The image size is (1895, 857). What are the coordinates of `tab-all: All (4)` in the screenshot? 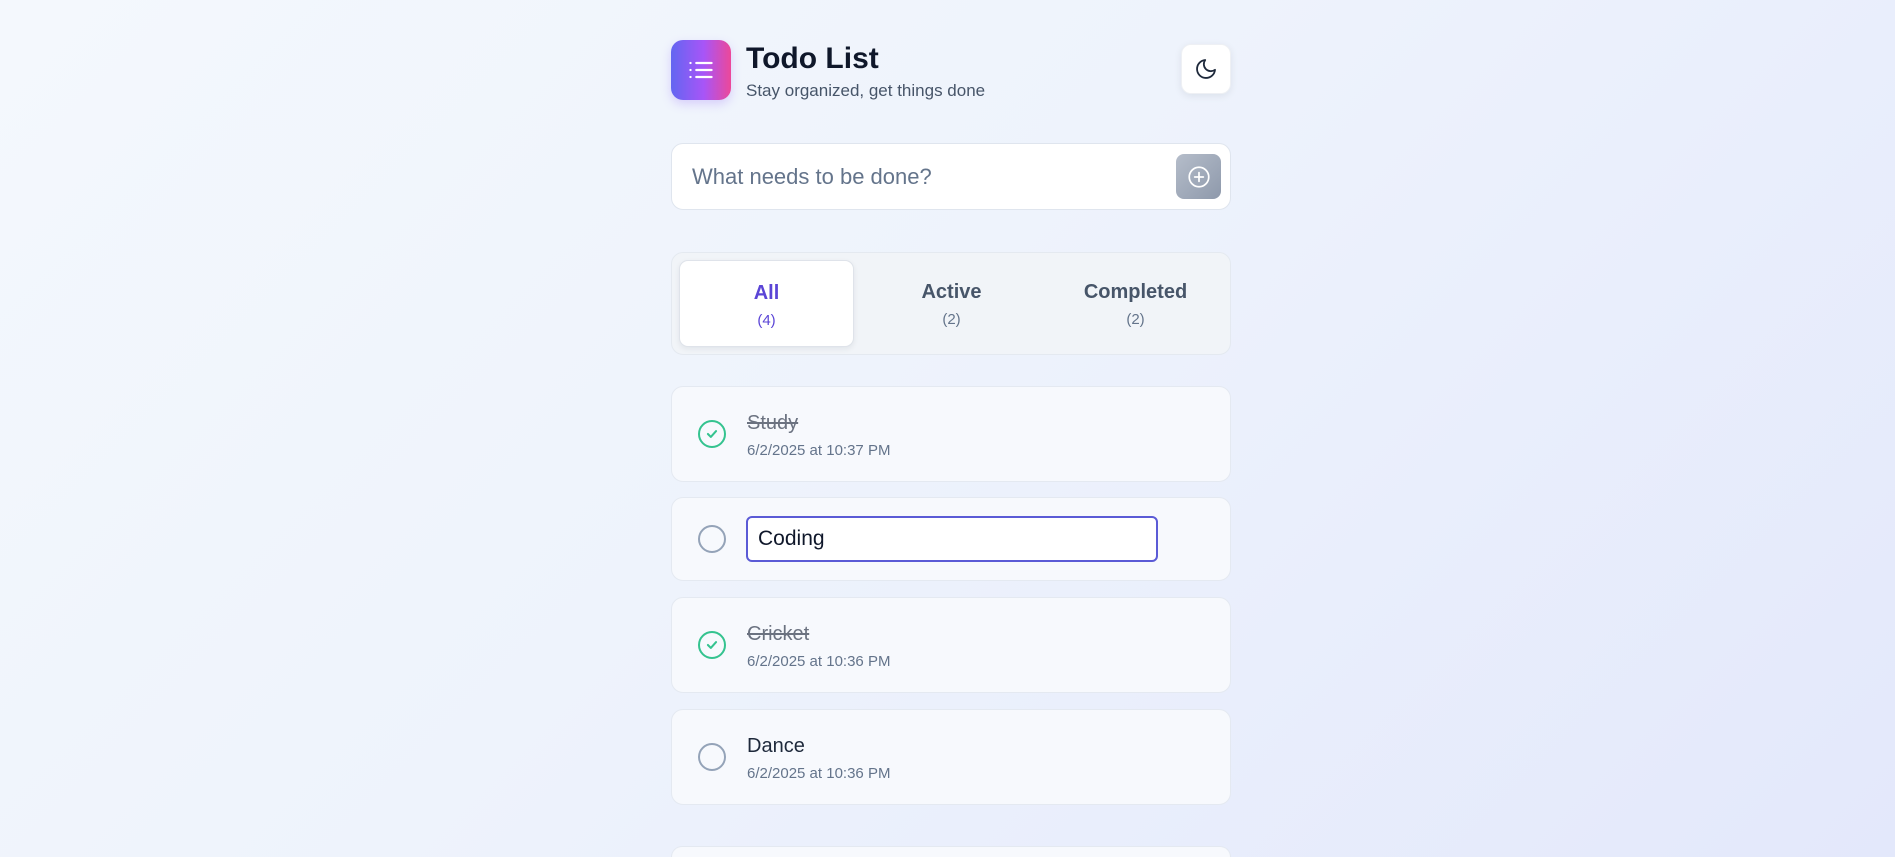 It's located at (766, 303).